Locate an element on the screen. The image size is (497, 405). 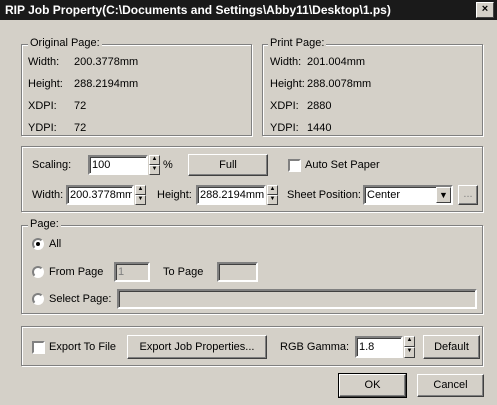
radio-from-page is located at coordinates (38, 272).